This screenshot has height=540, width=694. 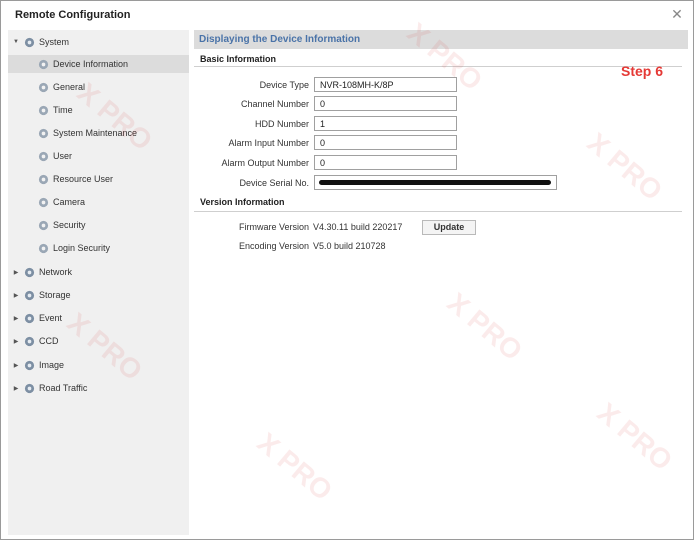 What do you see at coordinates (37, 318) in the screenshot?
I see `sidebar-item-event: ▶ Event` at bounding box center [37, 318].